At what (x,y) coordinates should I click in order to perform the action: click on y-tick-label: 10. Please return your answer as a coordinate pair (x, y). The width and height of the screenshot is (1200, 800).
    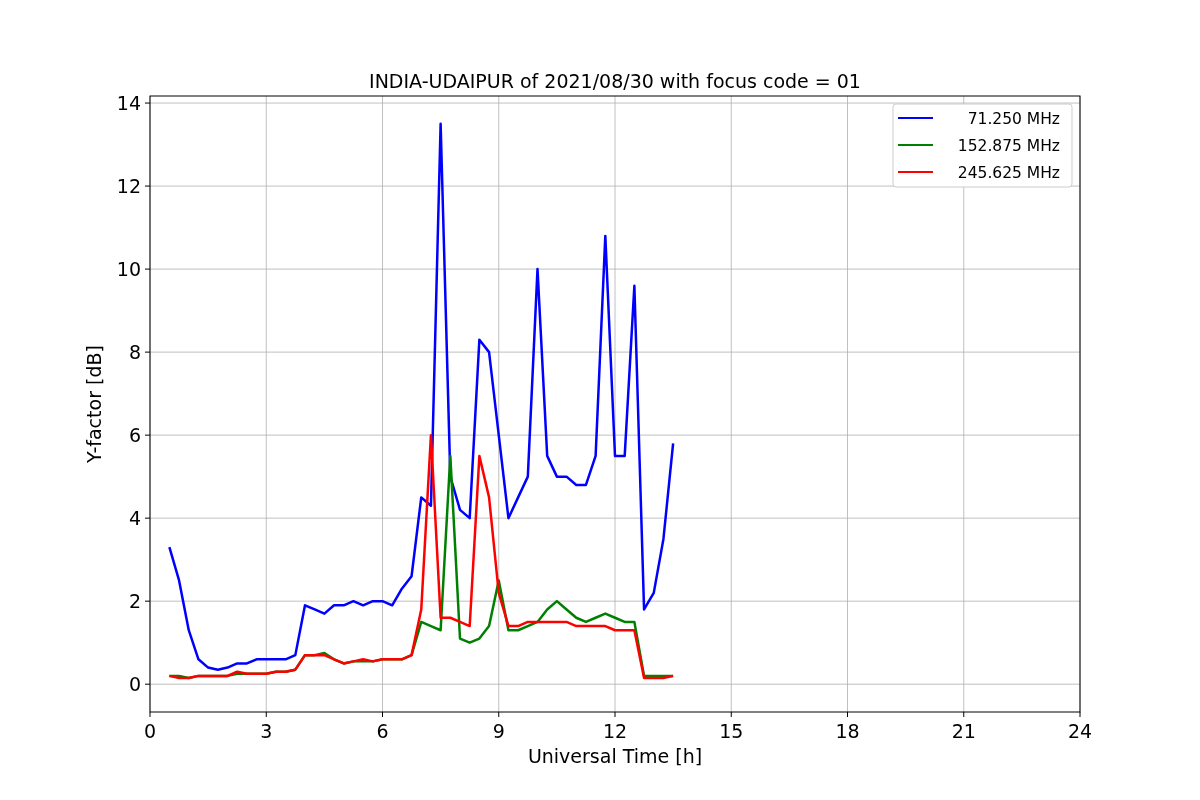
    Looking at the image, I should click on (128, 269).